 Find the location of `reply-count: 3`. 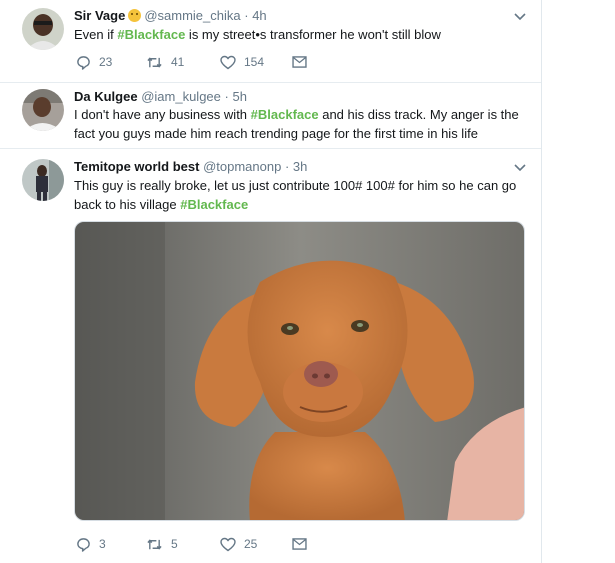

reply-count: 3 is located at coordinates (102, 544).